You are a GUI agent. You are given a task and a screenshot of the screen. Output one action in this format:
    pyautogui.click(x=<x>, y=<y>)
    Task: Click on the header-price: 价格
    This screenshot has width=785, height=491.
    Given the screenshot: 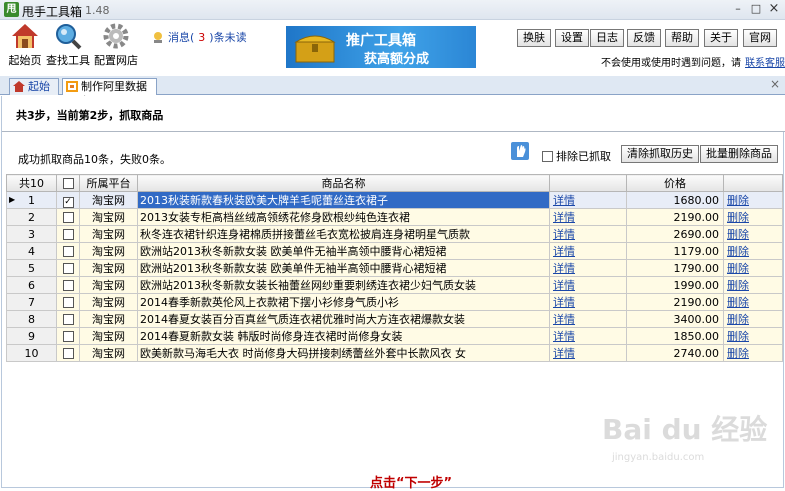 What is the action you would take?
    pyautogui.click(x=675, y=183)
    